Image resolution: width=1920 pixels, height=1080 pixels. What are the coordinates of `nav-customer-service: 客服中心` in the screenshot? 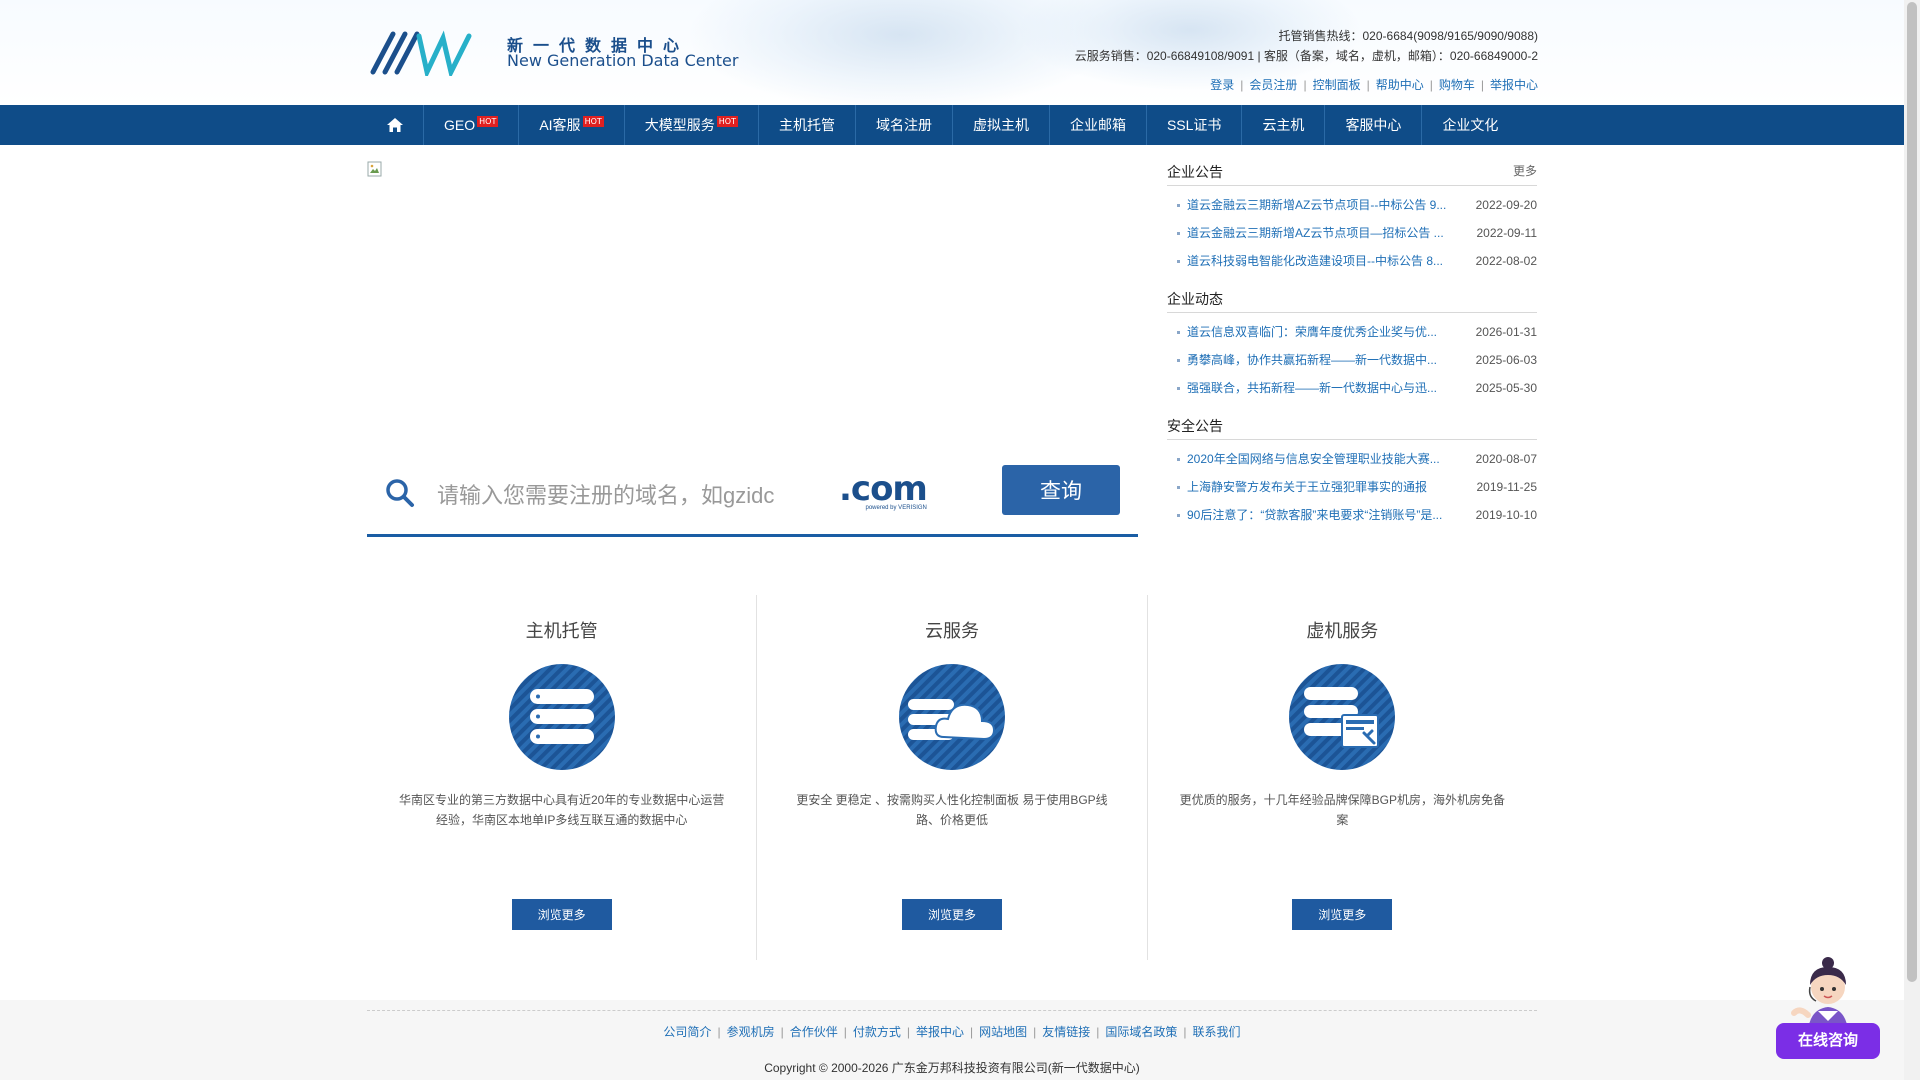 It's located at (1374, 125).